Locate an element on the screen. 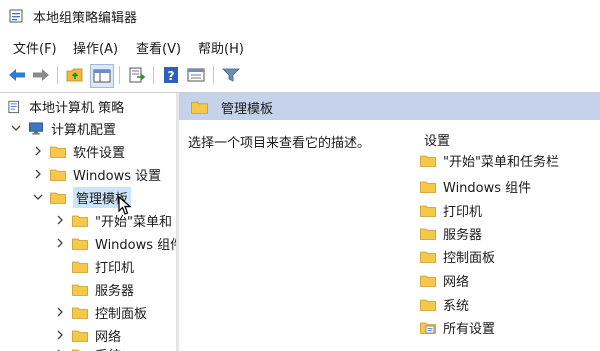 The width and height of the screenshot is (600, 351). back-arrow-icon is located at coordinates (17, 75).